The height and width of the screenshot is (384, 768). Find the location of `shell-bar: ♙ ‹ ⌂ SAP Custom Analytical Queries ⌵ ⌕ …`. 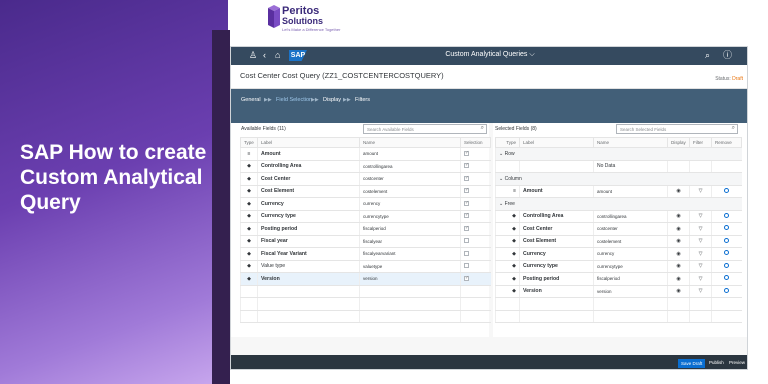

shell-bar: ♙ ‹ ⌂ SAP Custom Analytical Queries ⌵ ⌕ … is located at coordinates (489, 56).